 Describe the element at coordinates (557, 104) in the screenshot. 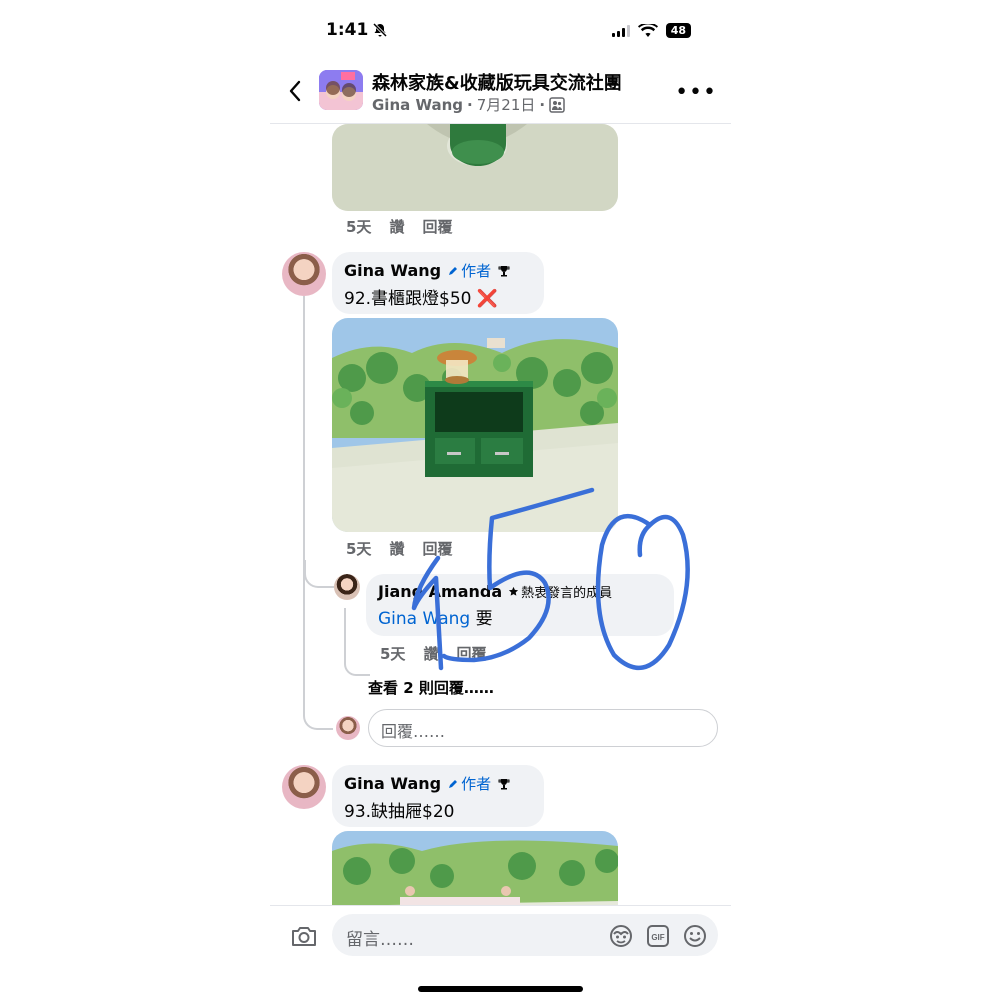

I see `group-privacy-icon` at that location.